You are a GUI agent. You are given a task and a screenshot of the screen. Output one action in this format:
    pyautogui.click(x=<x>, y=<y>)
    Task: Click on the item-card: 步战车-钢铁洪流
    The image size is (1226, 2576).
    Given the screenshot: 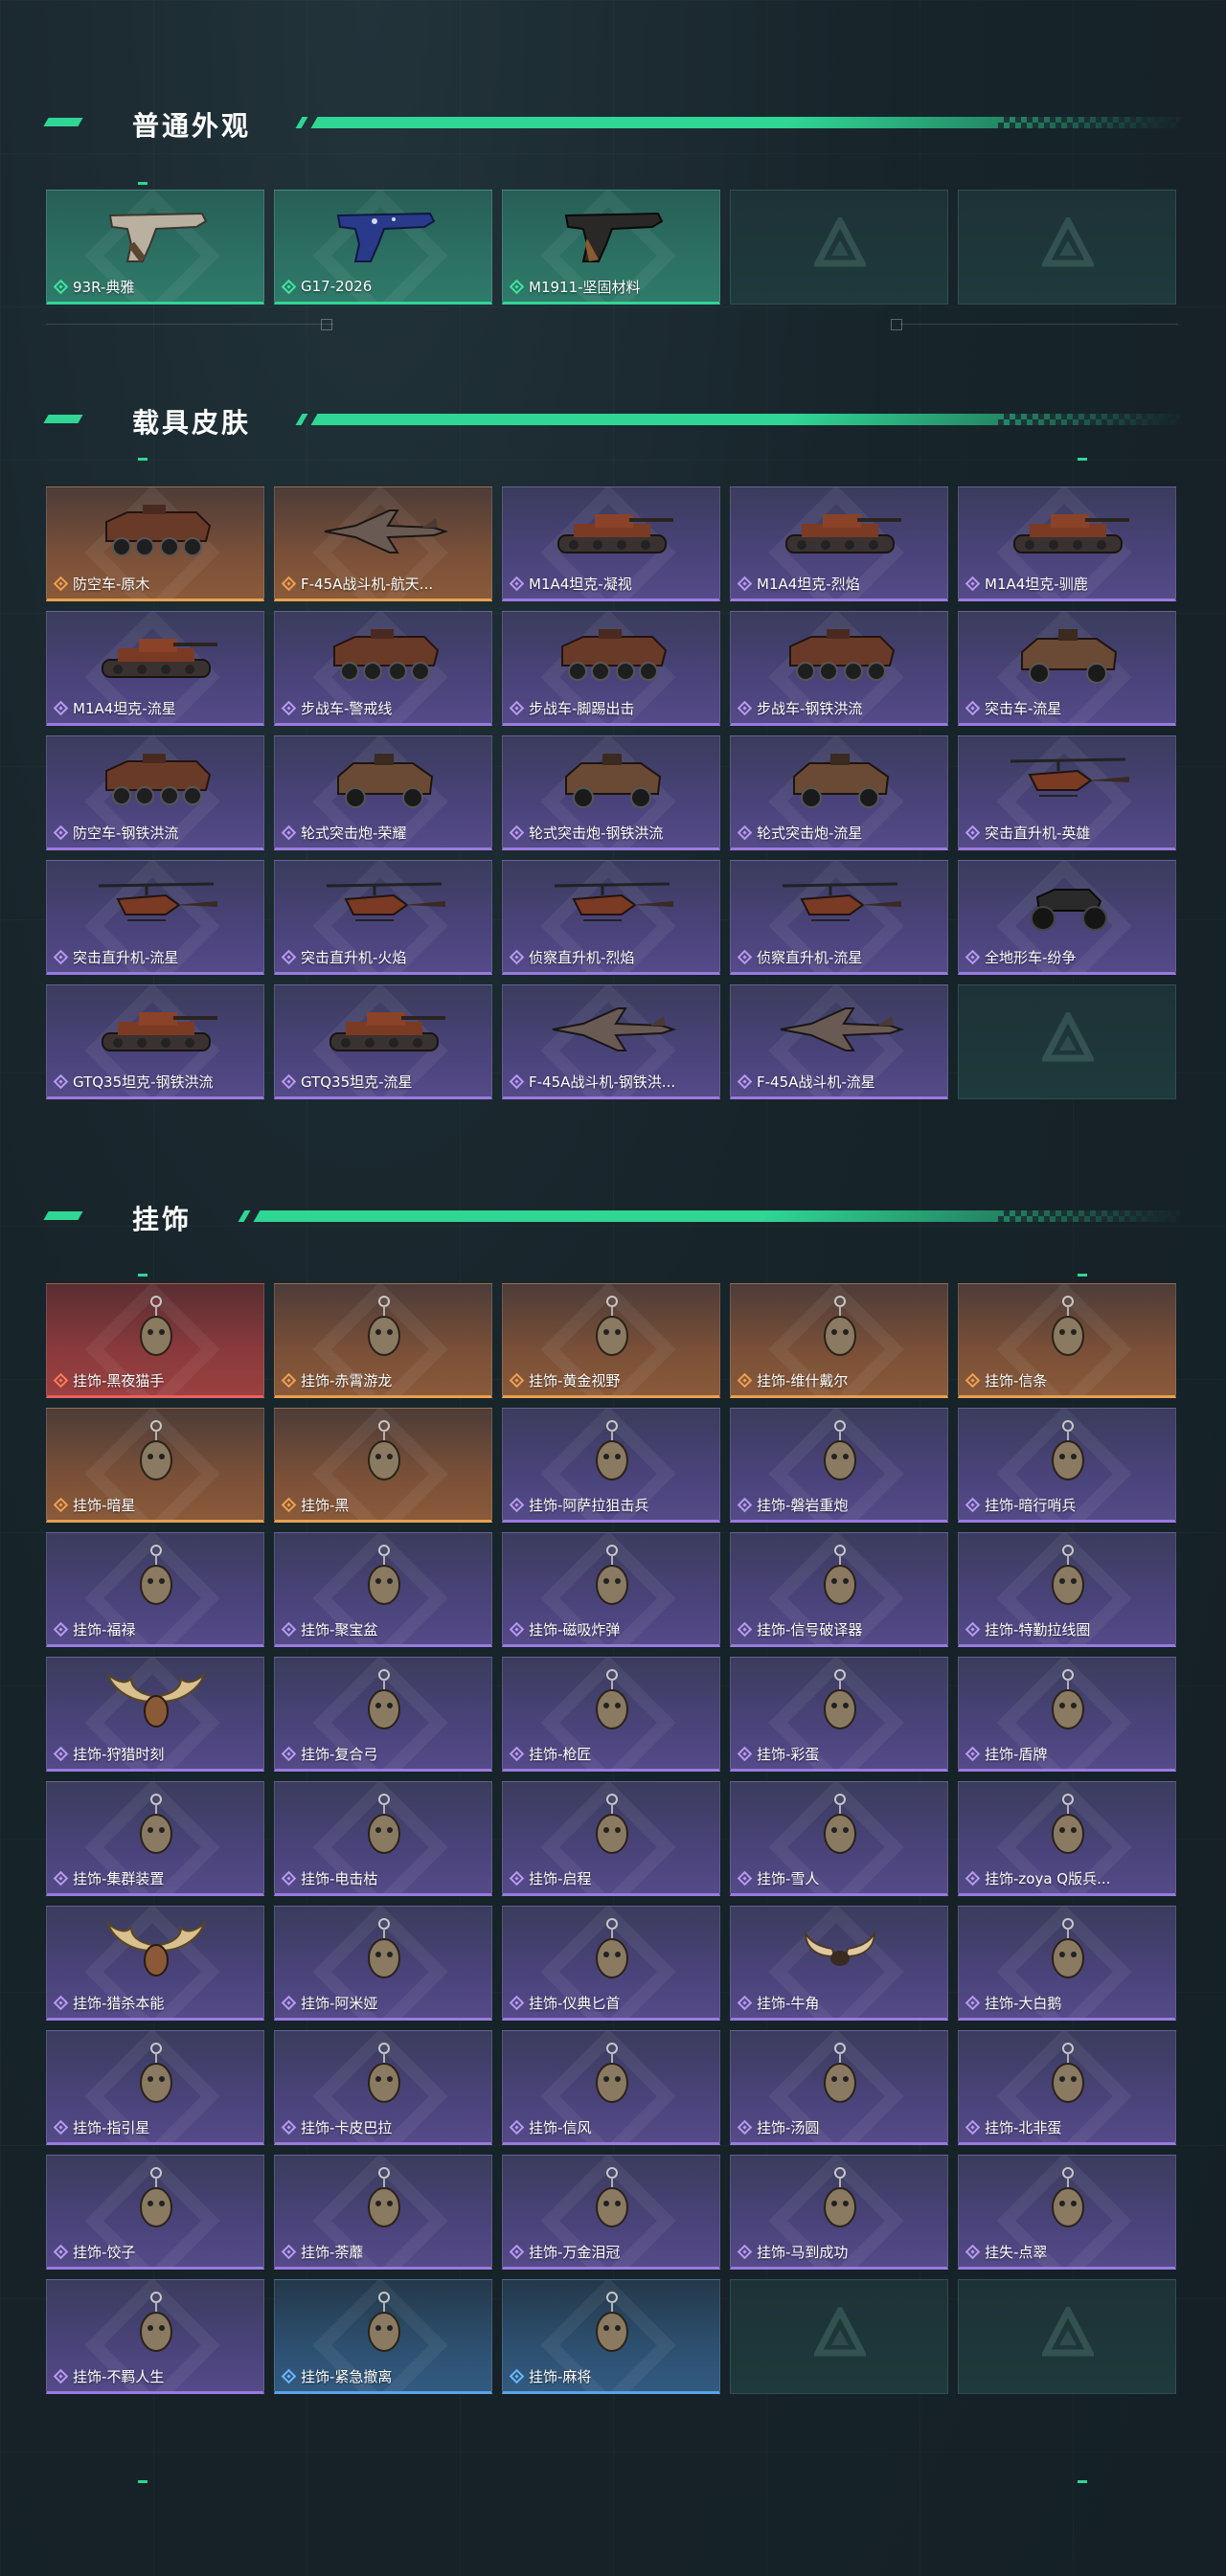 What is the action you would take?
    pyautogui.click(x=839, y=668)
    